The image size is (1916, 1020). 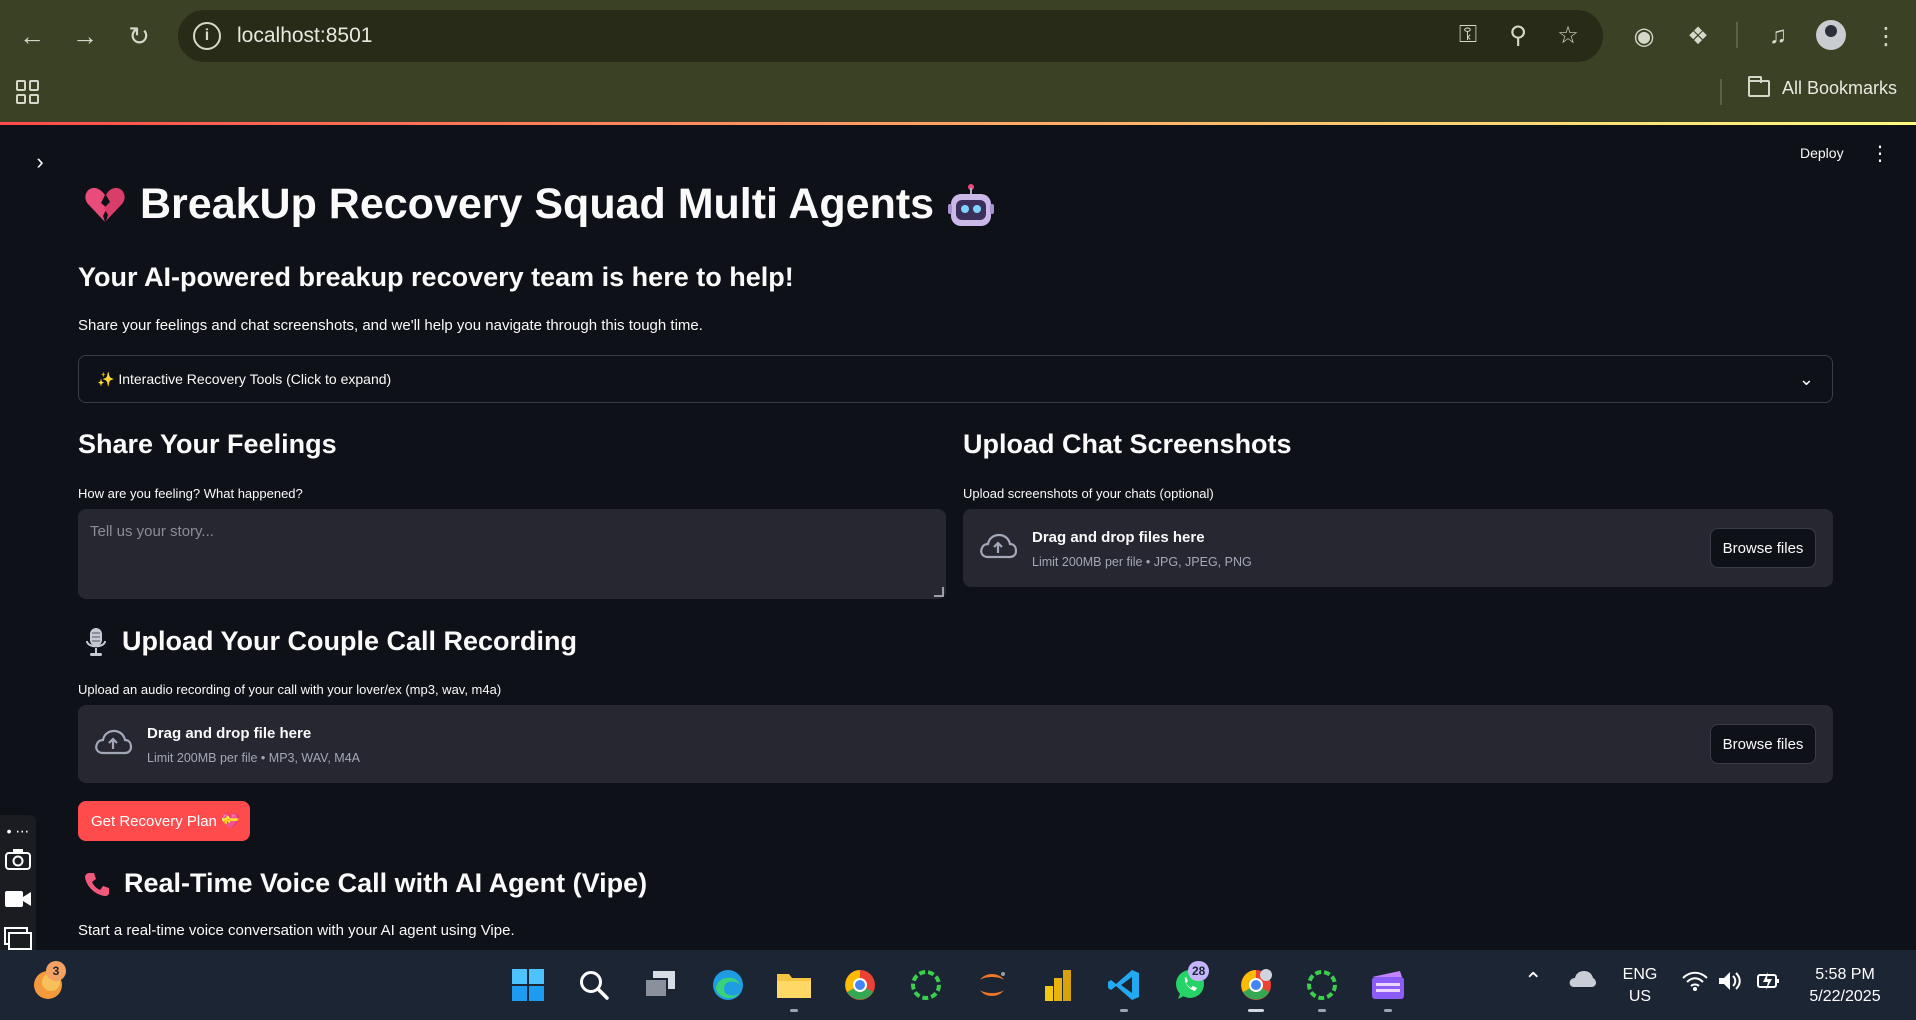 What do you see at coordinates (1845, 986) in the screenshot?
I see `clock: 5:58 PM 5/22/2025` at bounding box center [1845, 986].